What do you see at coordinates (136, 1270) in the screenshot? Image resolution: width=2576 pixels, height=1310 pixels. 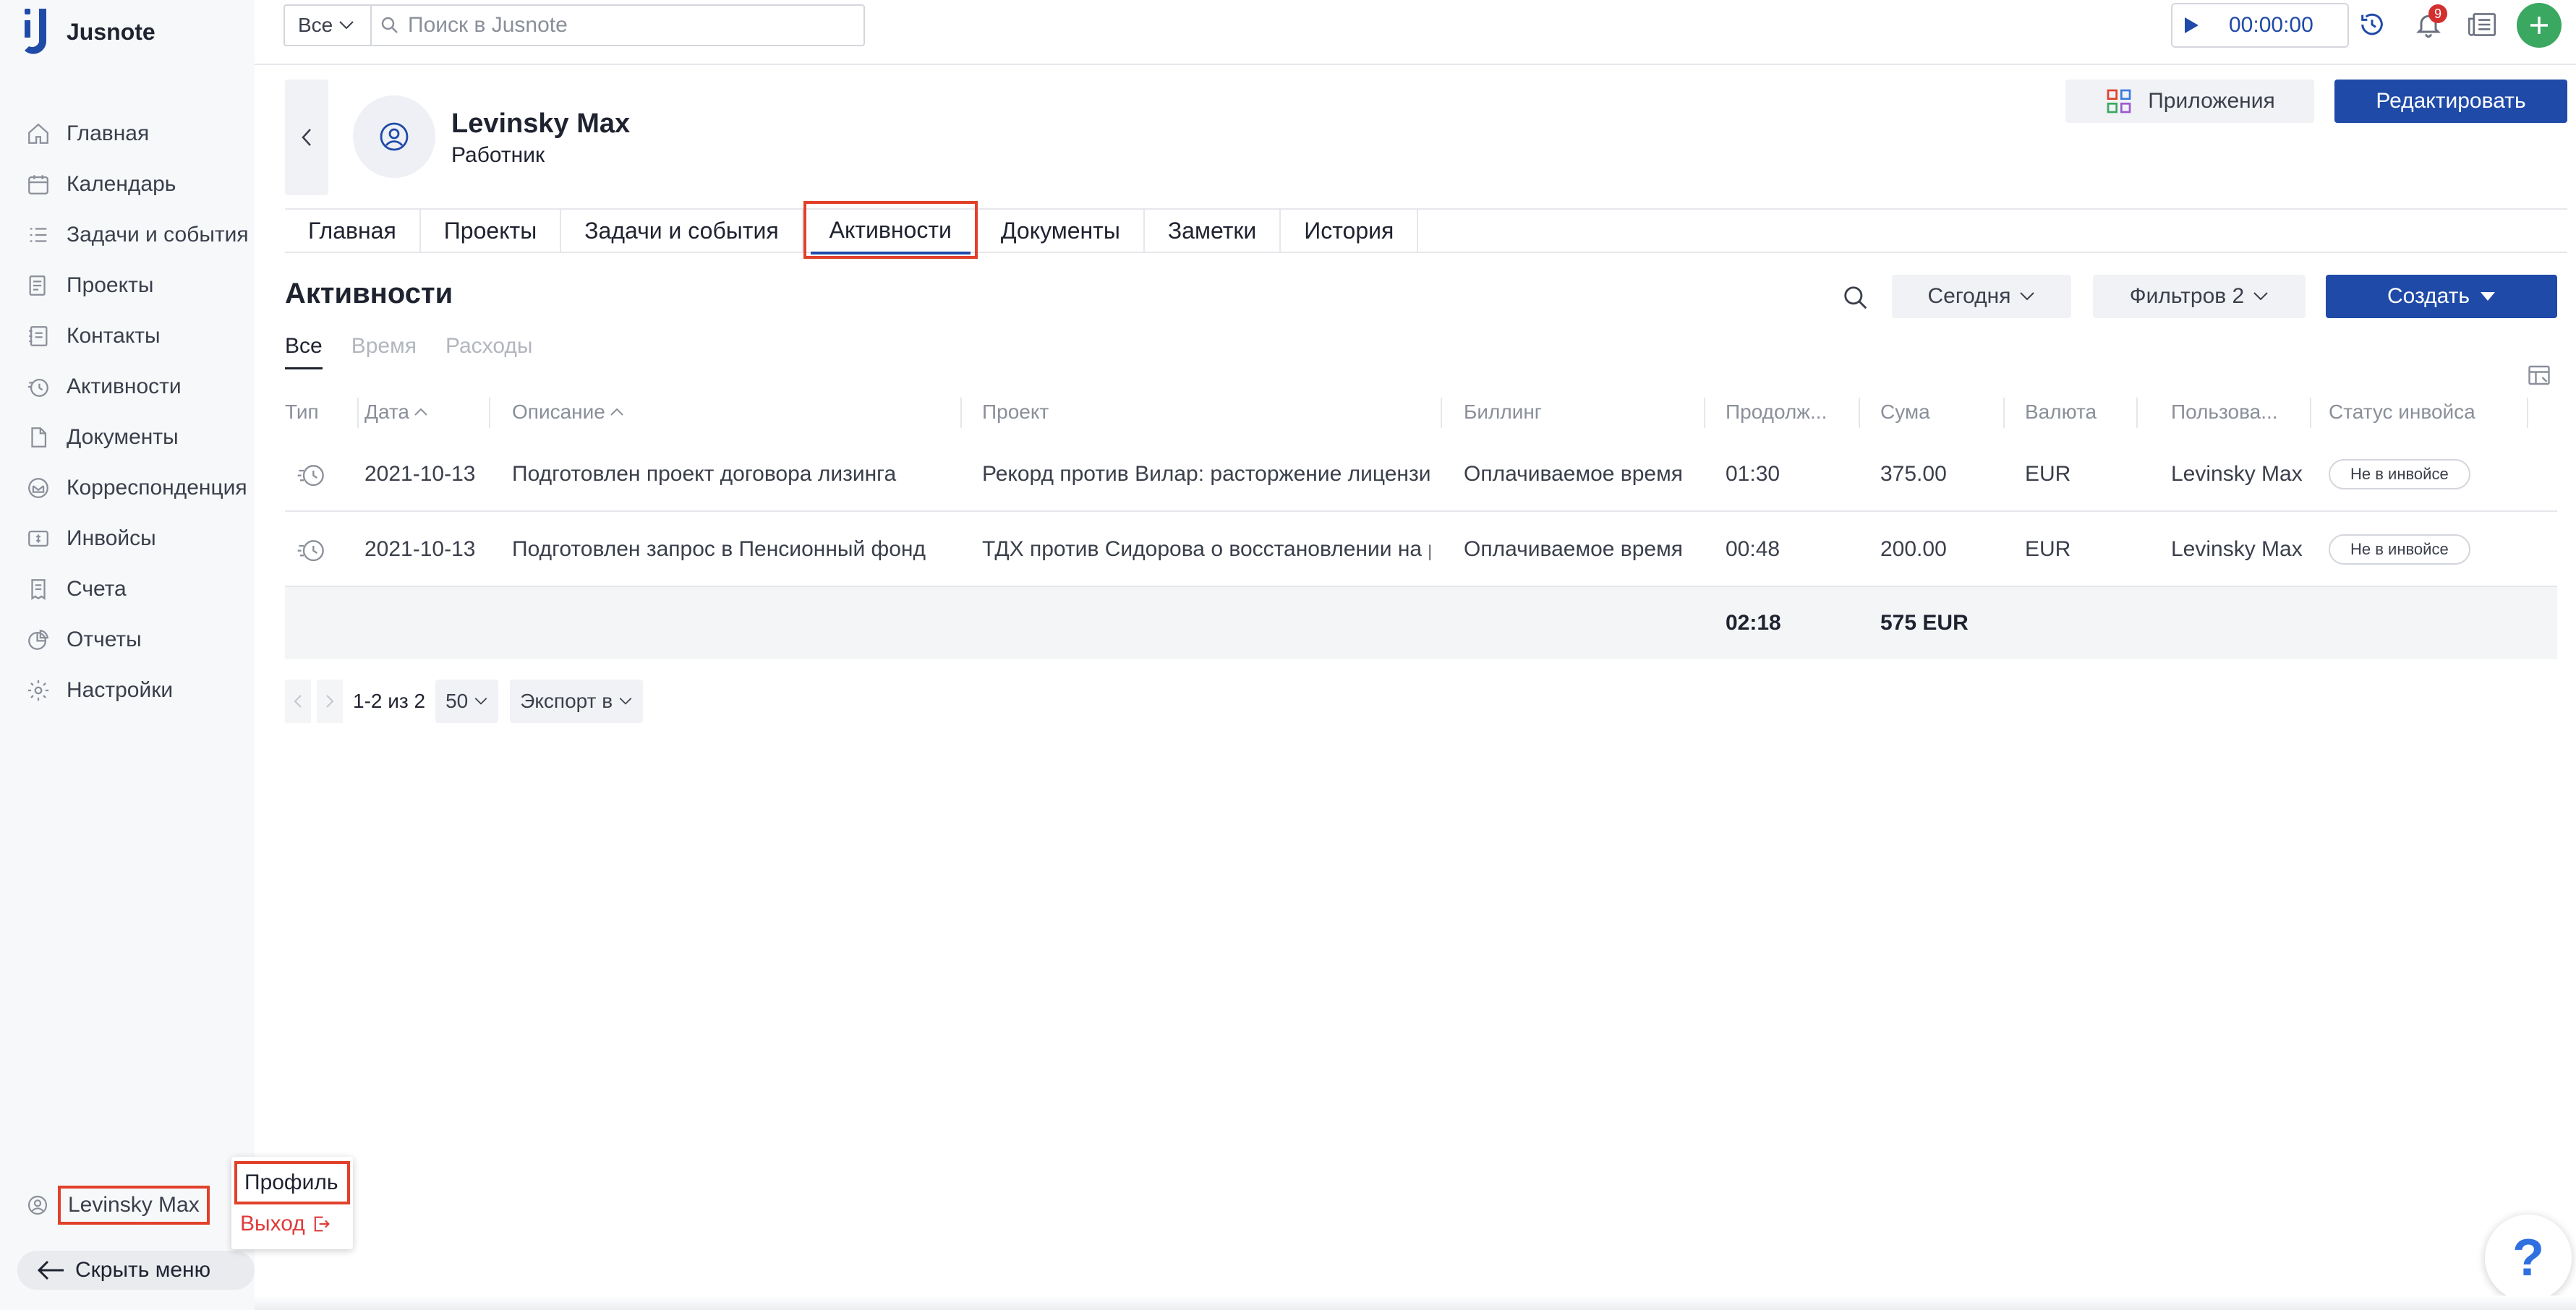 I see `hide-menu-button: Скрыть меню` at bounding box center [136, 1270].